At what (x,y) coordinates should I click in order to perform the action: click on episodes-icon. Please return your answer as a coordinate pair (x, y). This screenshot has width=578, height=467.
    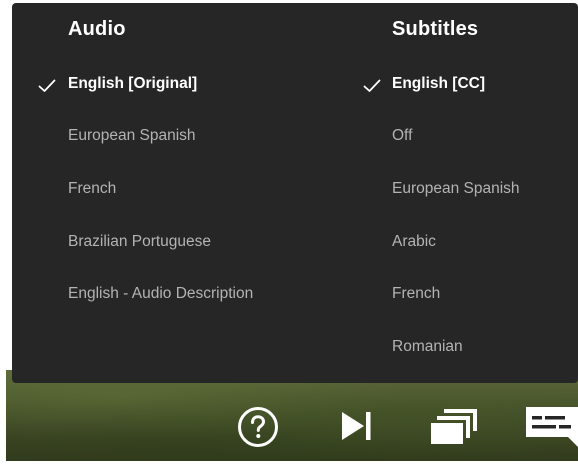
    Looking at the image, I should click on (454, 426).